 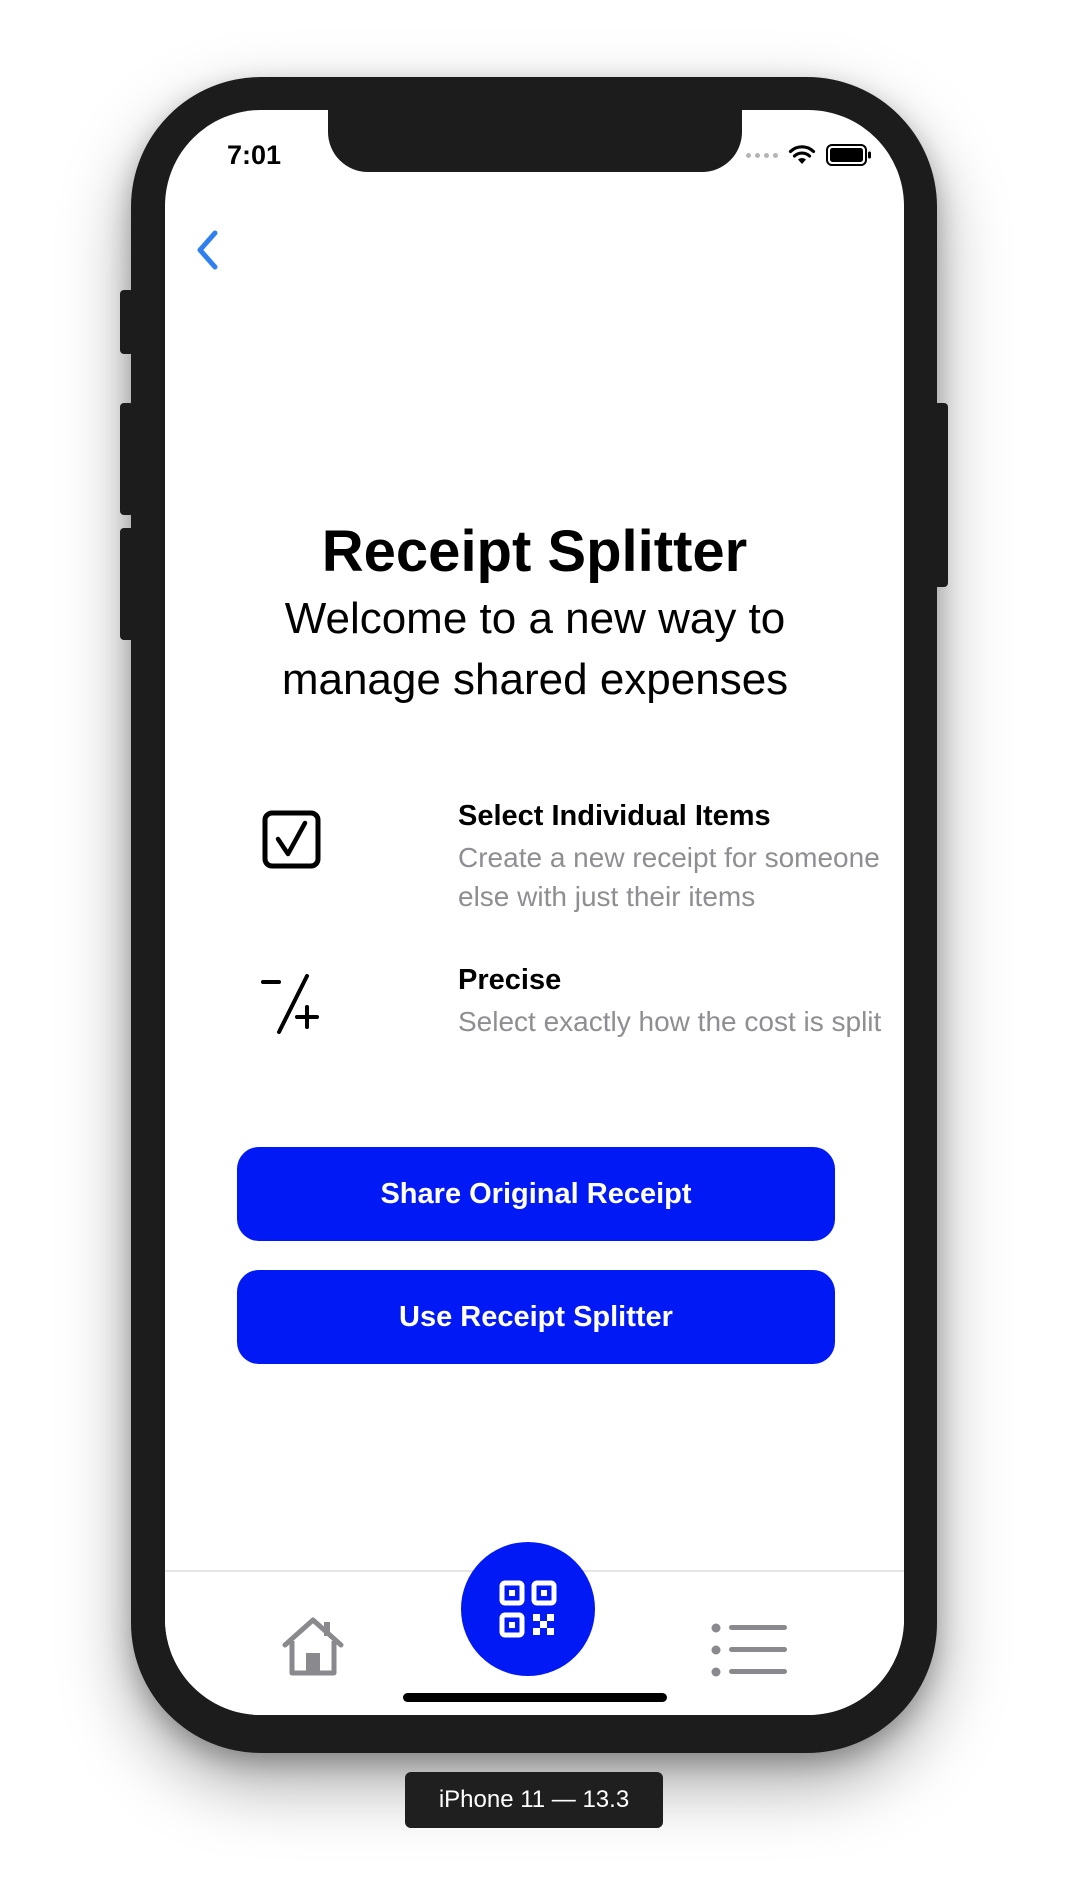 I want to click on volume-up-button, so click(x=127, y=459).